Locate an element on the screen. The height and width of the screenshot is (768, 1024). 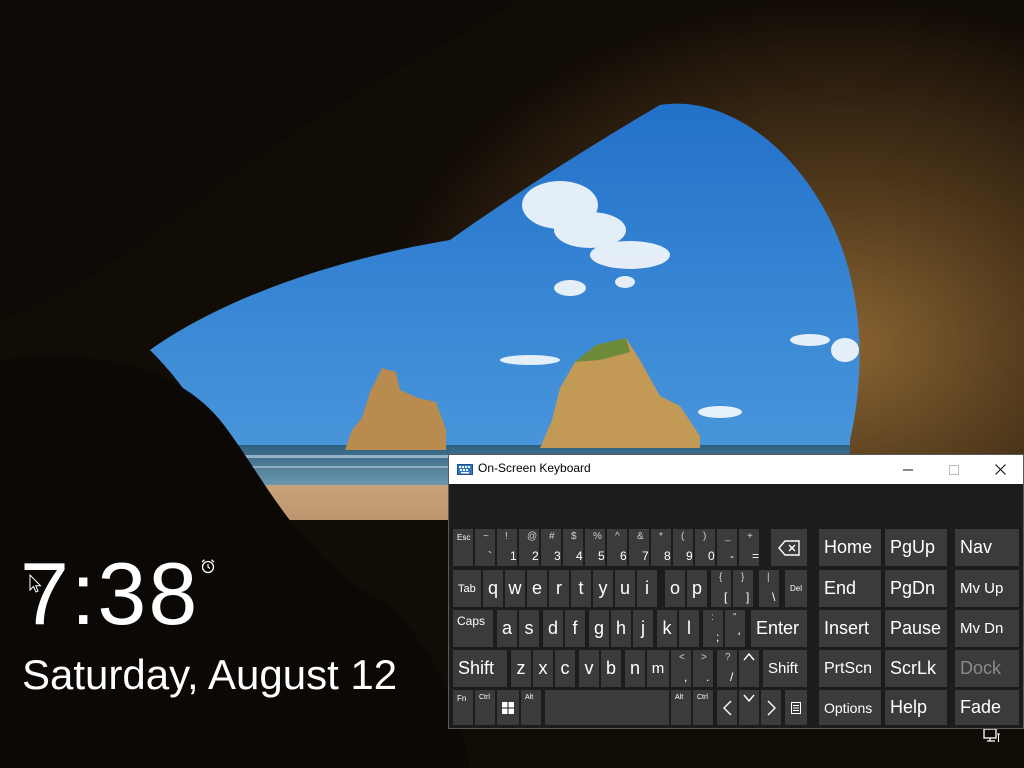
key-esc: Esc is located at coordinates (463, 547).